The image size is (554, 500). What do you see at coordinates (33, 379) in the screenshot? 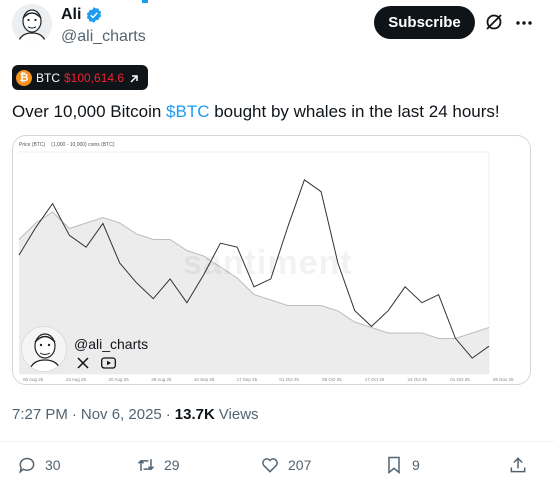
I see `x-tick-label: 06 Aug 25` at bounding box center [33, 379].